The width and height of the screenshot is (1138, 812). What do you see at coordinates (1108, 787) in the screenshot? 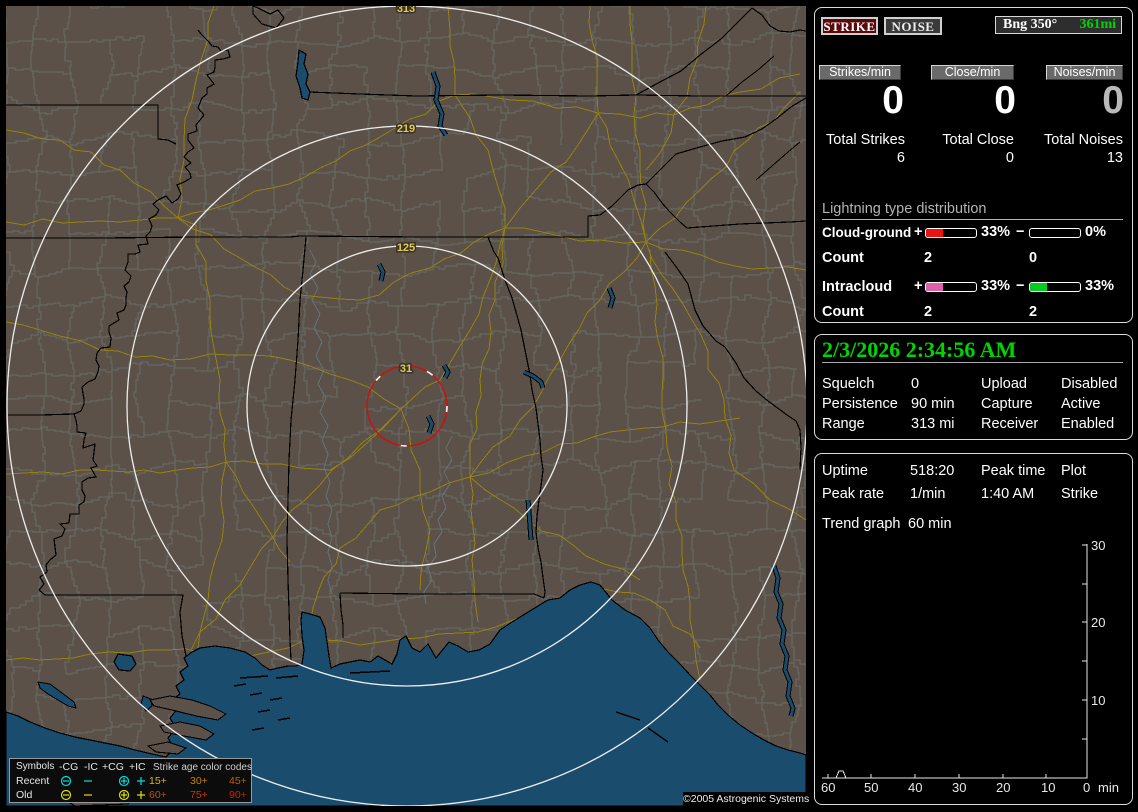
I see `svg-text: min` at bounding box center [1108, 787].